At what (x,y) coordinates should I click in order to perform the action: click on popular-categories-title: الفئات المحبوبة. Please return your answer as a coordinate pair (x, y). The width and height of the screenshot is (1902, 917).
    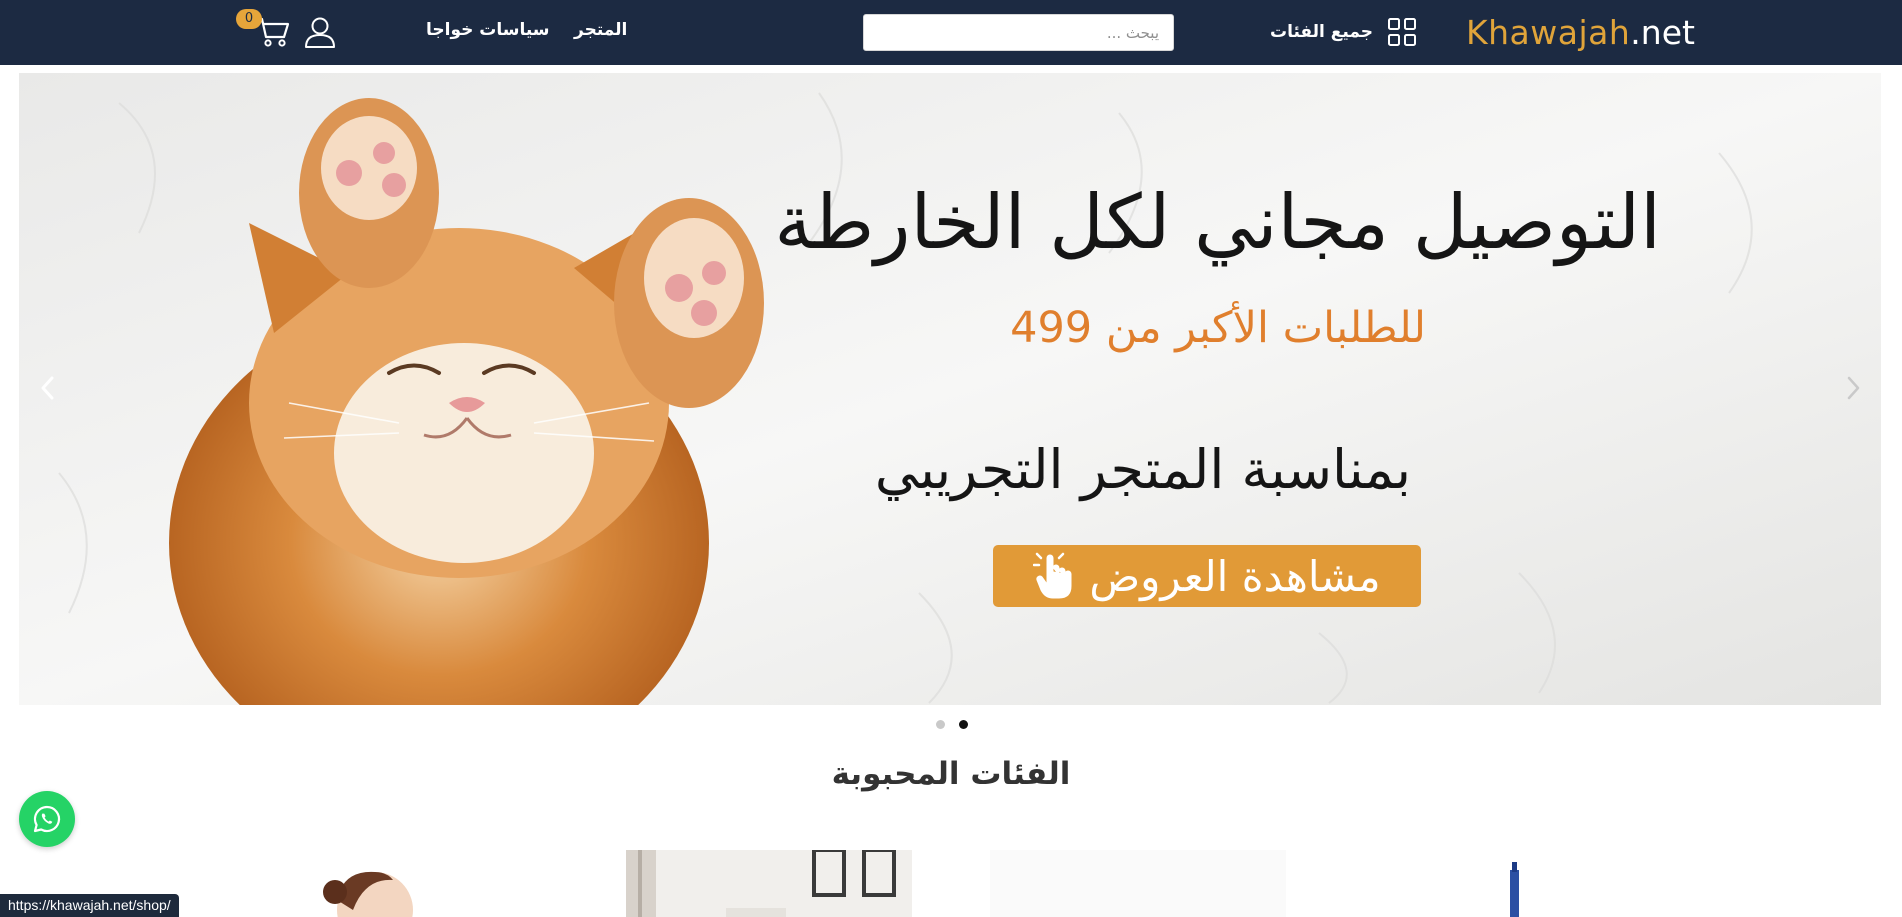
    Looking at the image, I should click on (951, 774).